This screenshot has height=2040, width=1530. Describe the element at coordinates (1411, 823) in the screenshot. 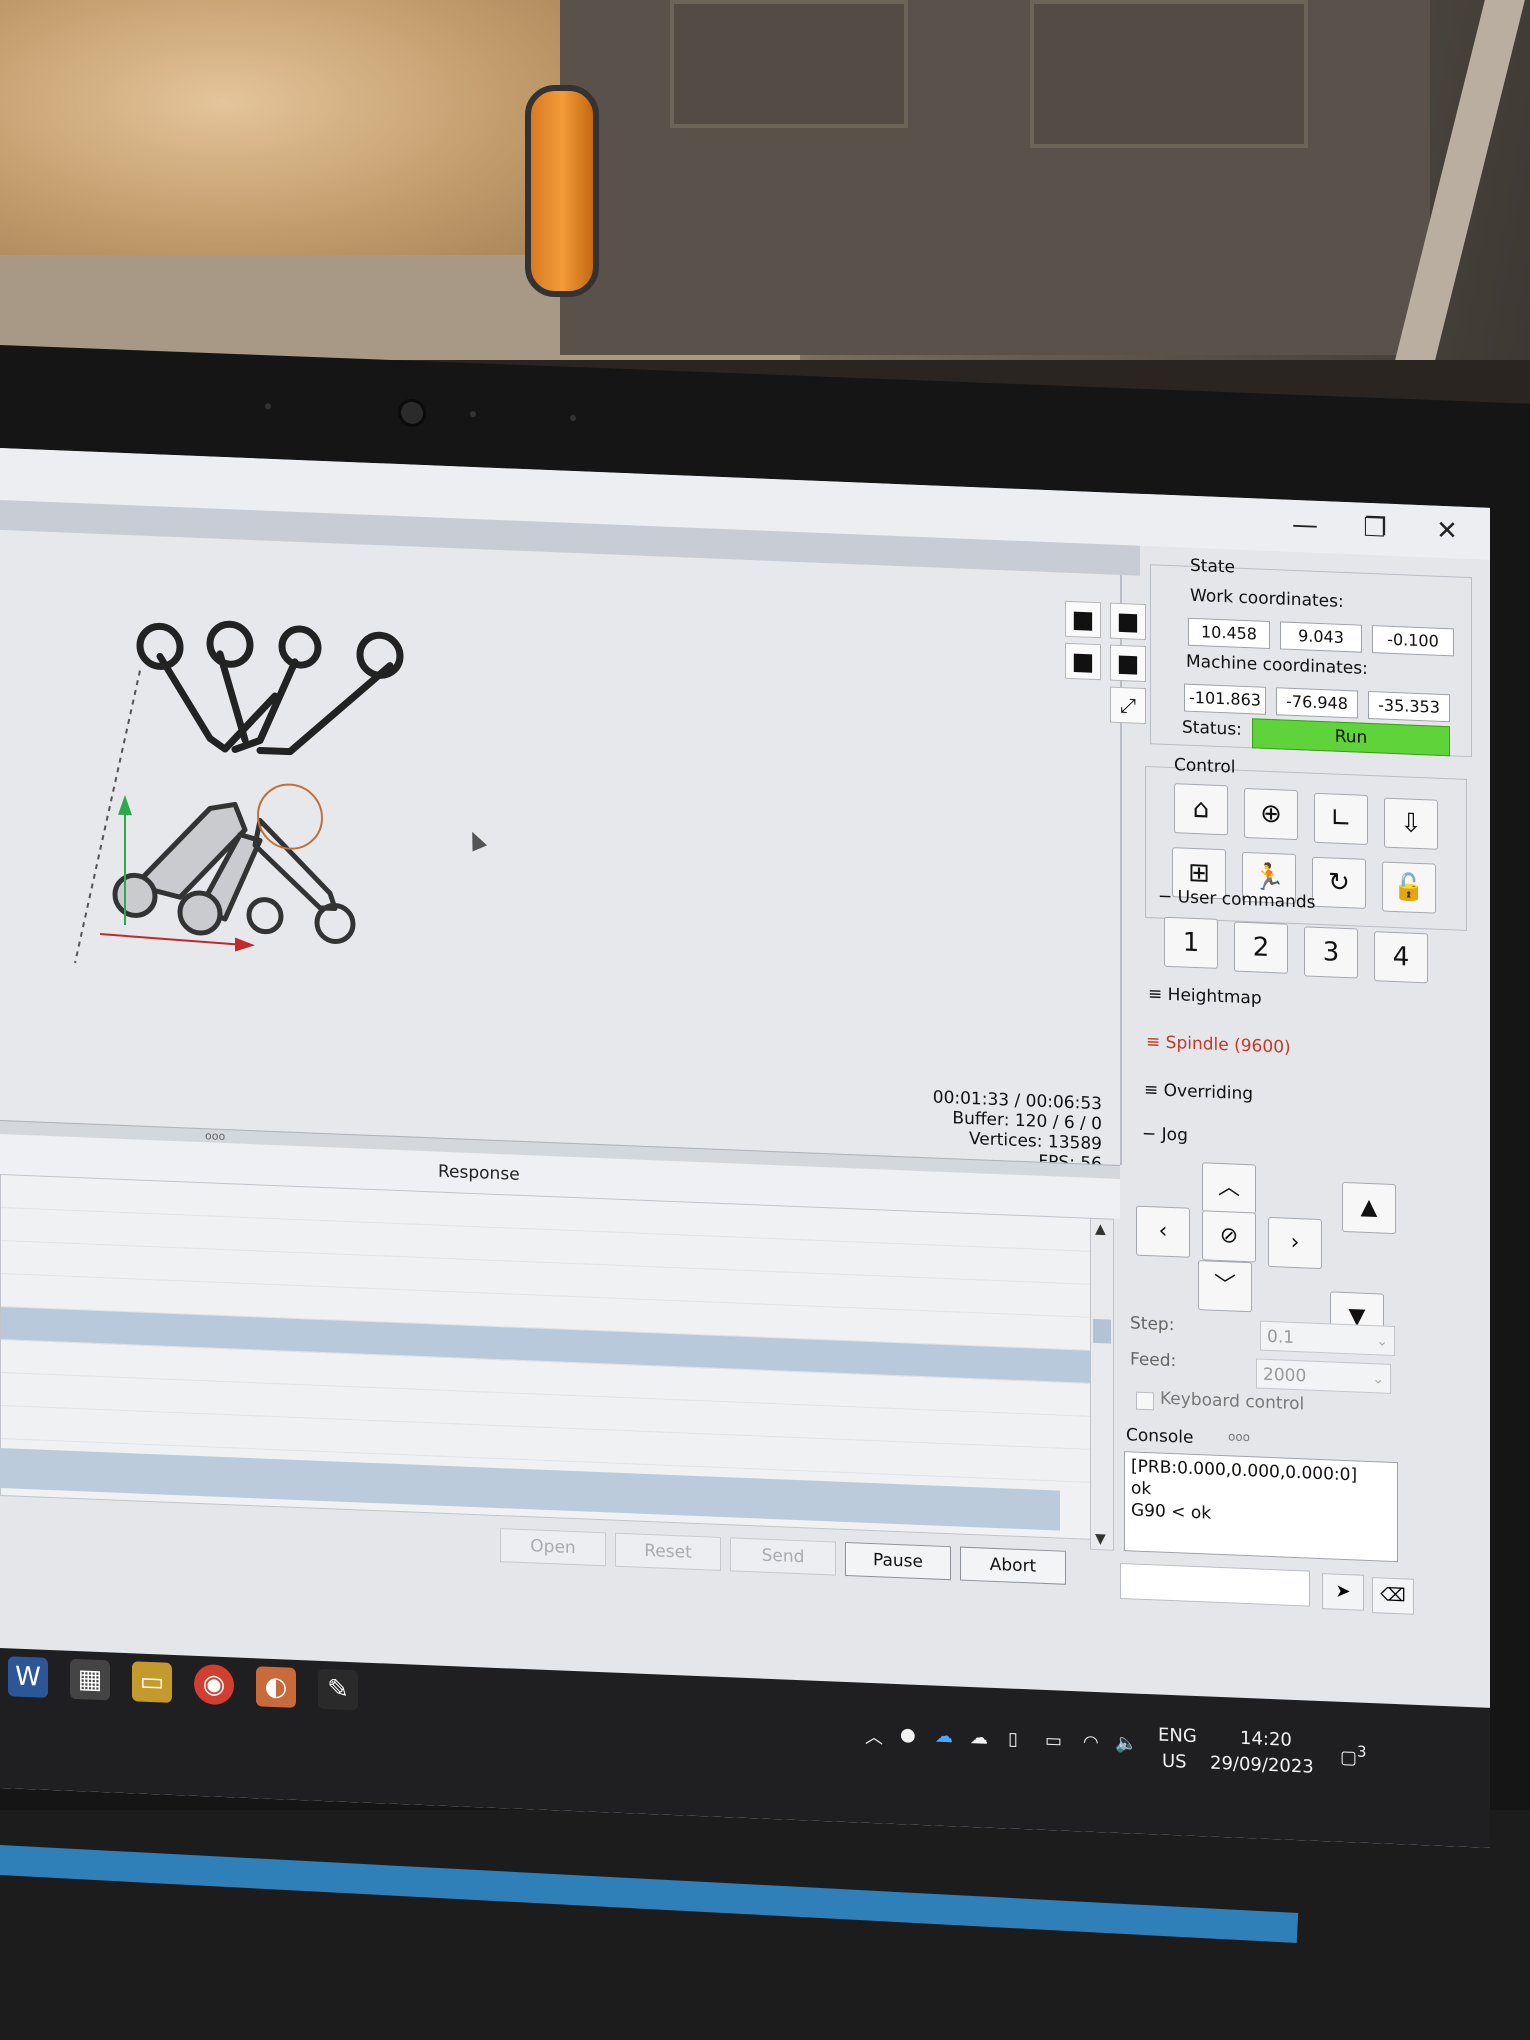

I see `zero-z-icon: ⇩` at that location.